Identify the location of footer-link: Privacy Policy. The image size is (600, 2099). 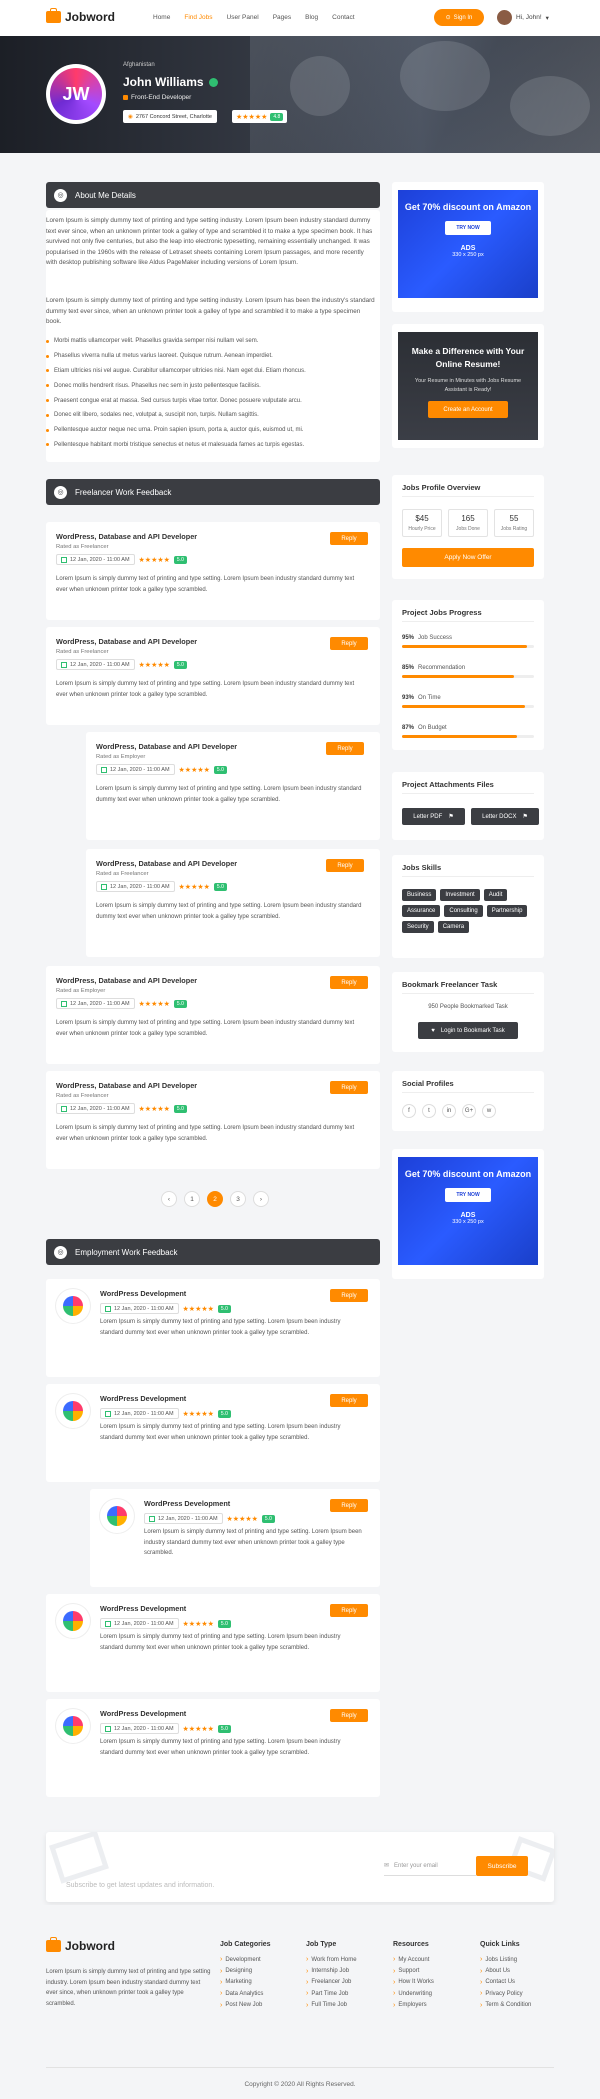
(505, 1993).